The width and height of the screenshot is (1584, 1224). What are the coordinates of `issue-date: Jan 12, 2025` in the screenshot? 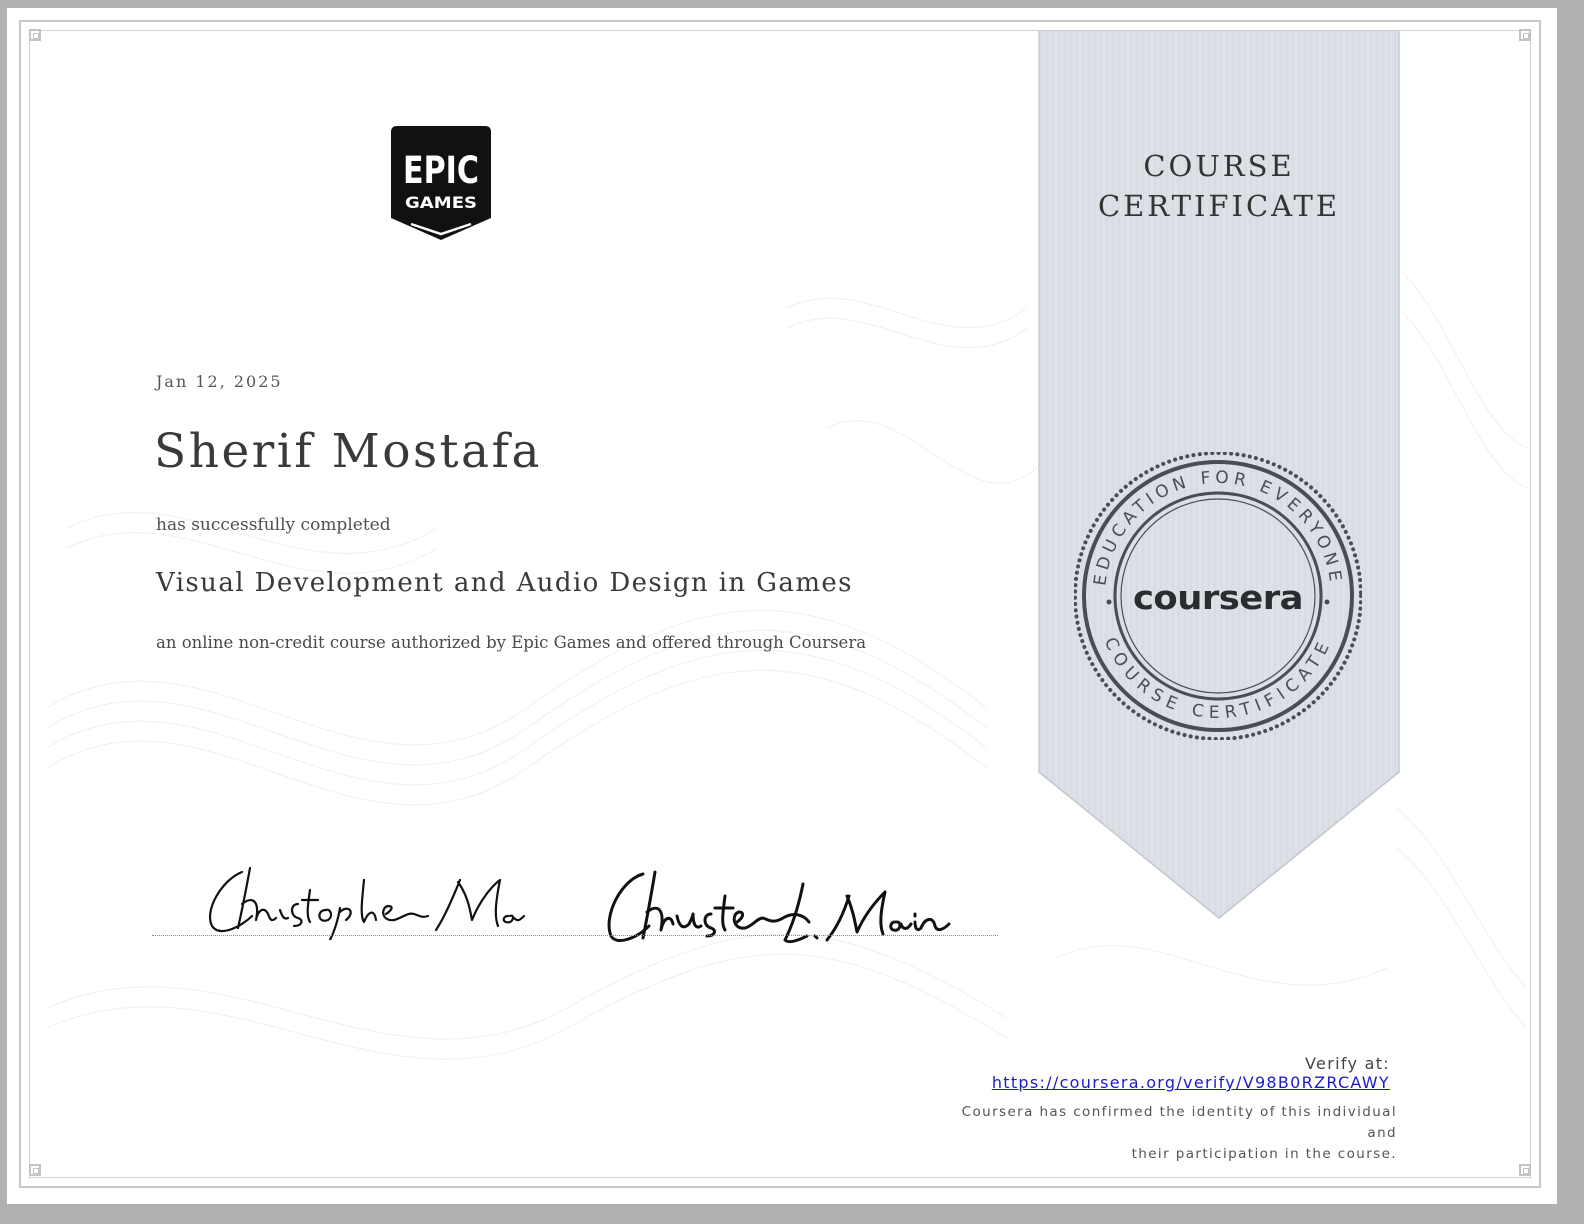 It's located at (219, 381).